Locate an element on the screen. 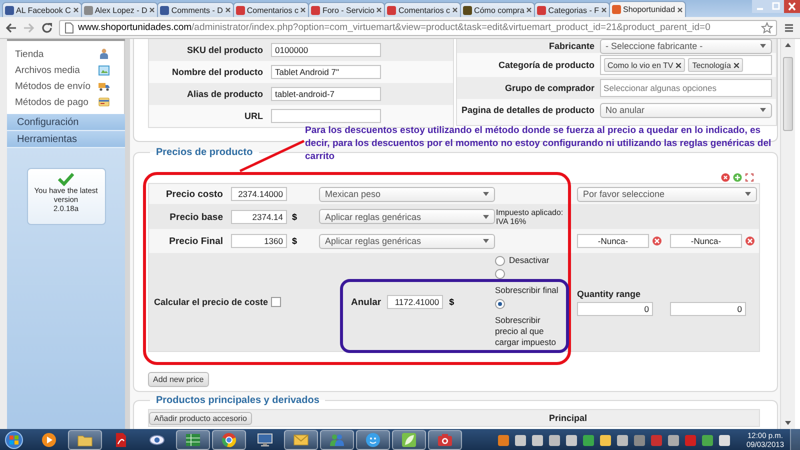  section-legend: Precios de producto is located at coordinates (204, 152).